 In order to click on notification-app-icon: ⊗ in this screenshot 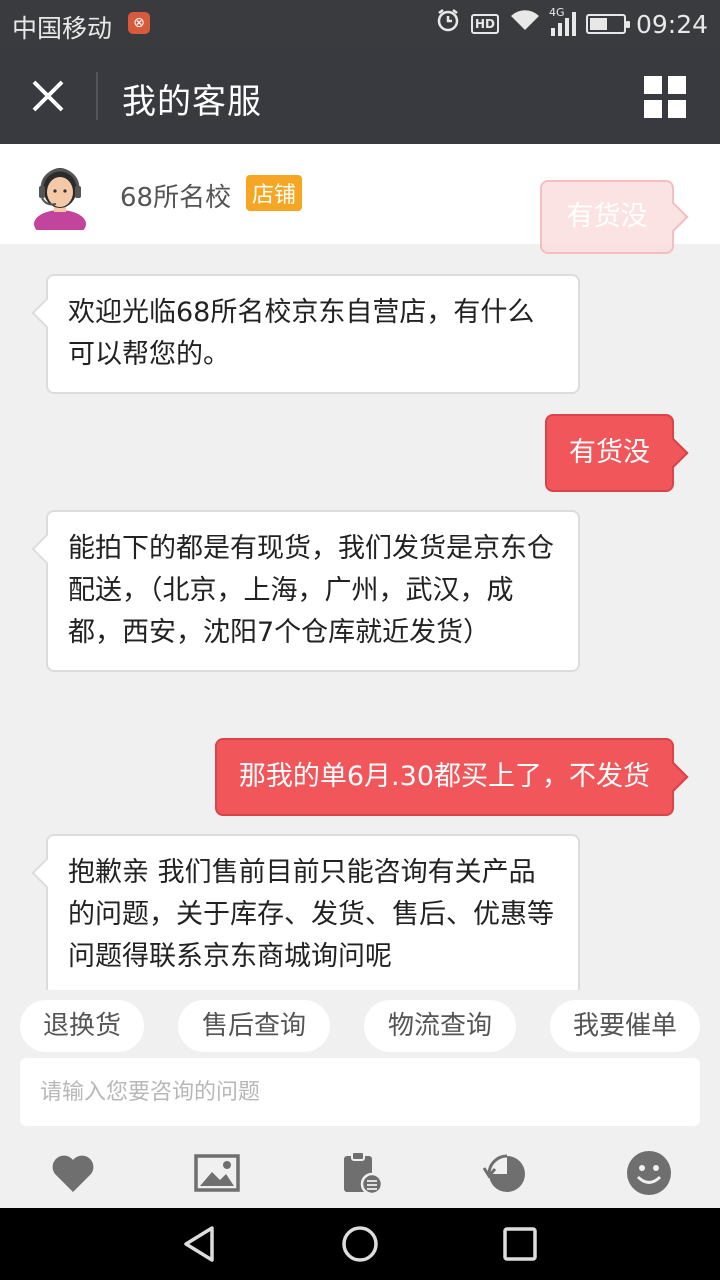, I will do `click(139, 23)`.